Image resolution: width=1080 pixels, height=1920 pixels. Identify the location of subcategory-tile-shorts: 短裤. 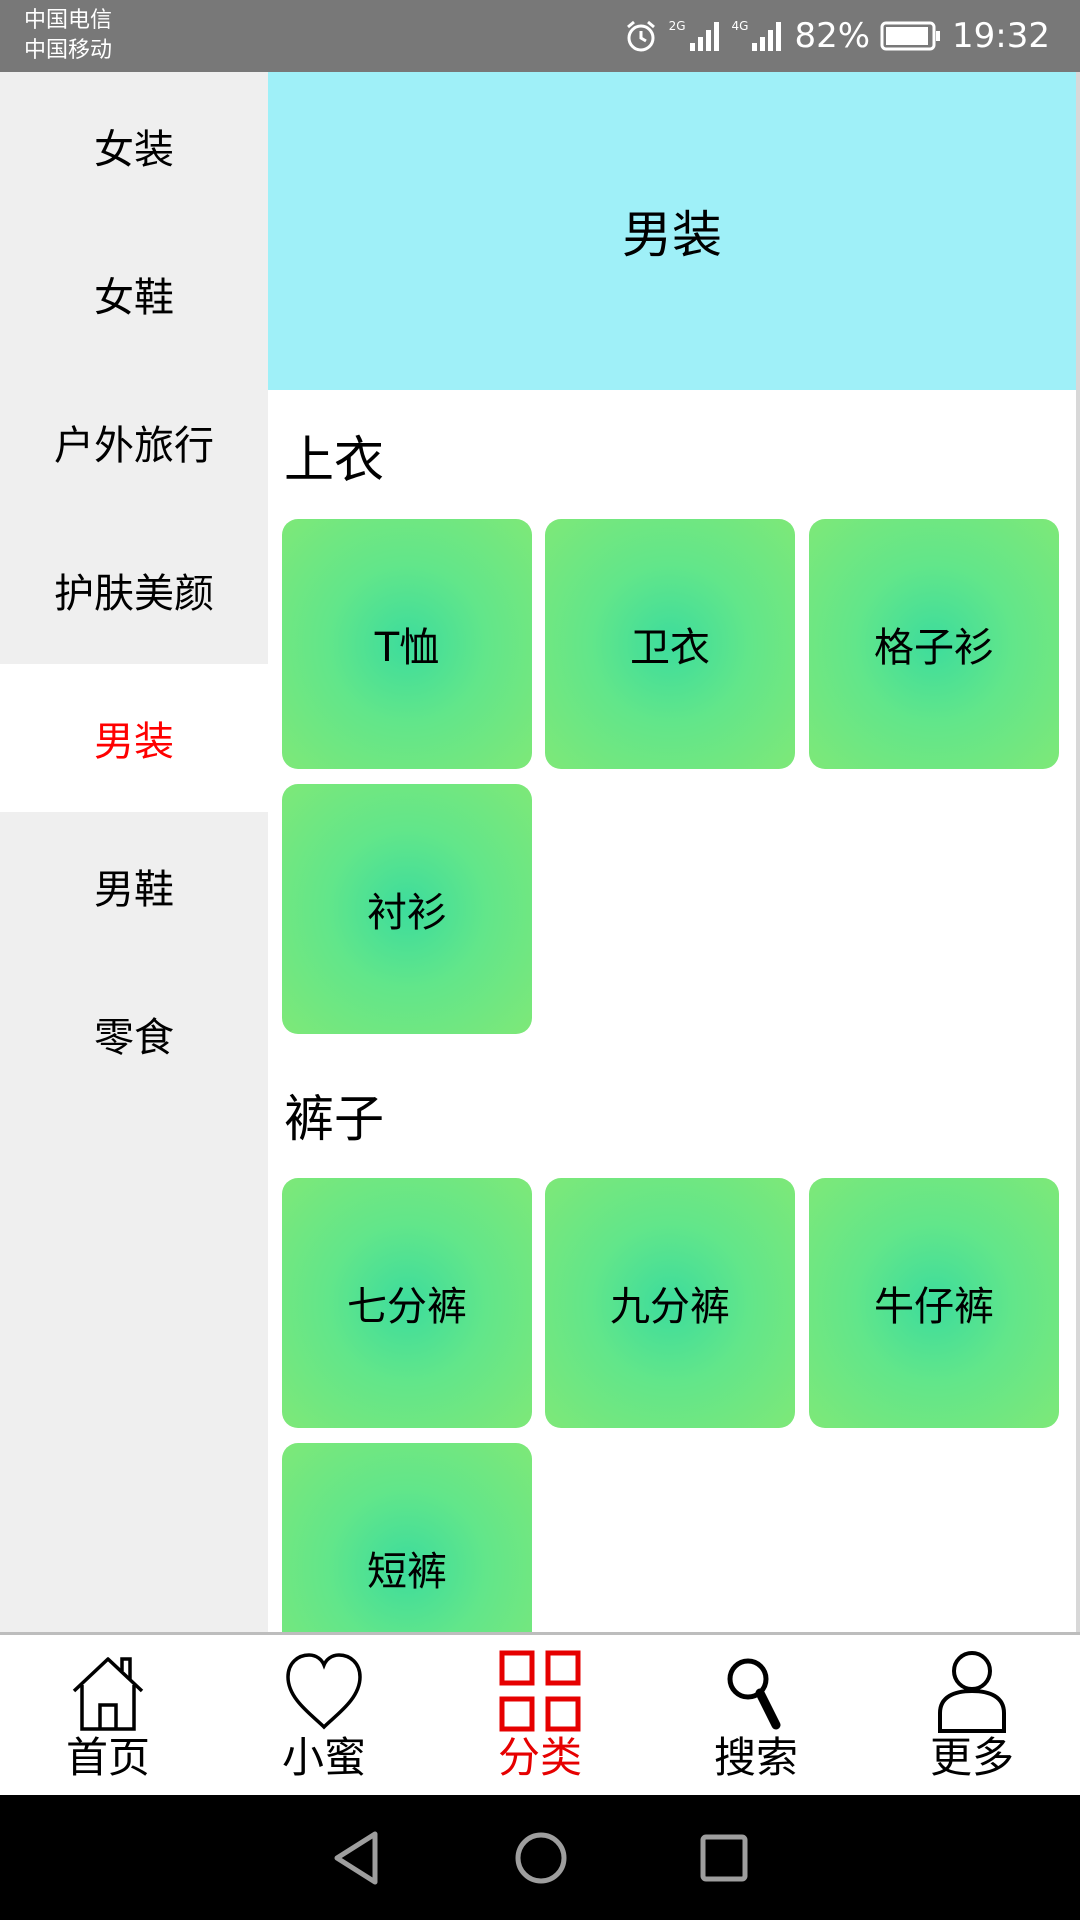
(407, 1538).